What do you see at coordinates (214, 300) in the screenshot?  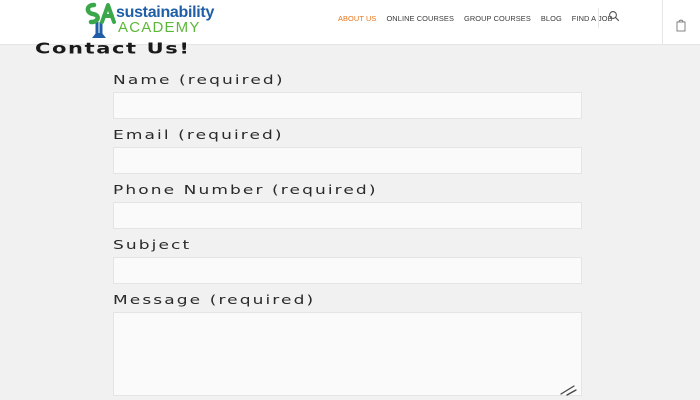 I see `message-label: Message (required)` at bounding box center [214, 300].